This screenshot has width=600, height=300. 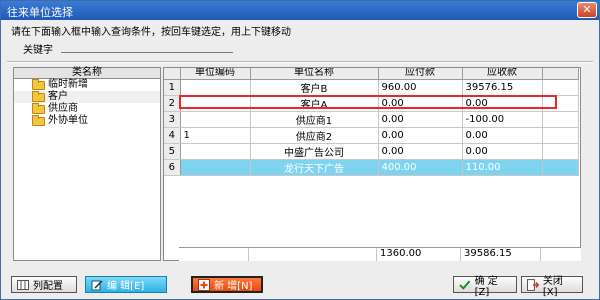 I want to click on tree-item-temp-new: 临时新增, so click(x=87, y=84).